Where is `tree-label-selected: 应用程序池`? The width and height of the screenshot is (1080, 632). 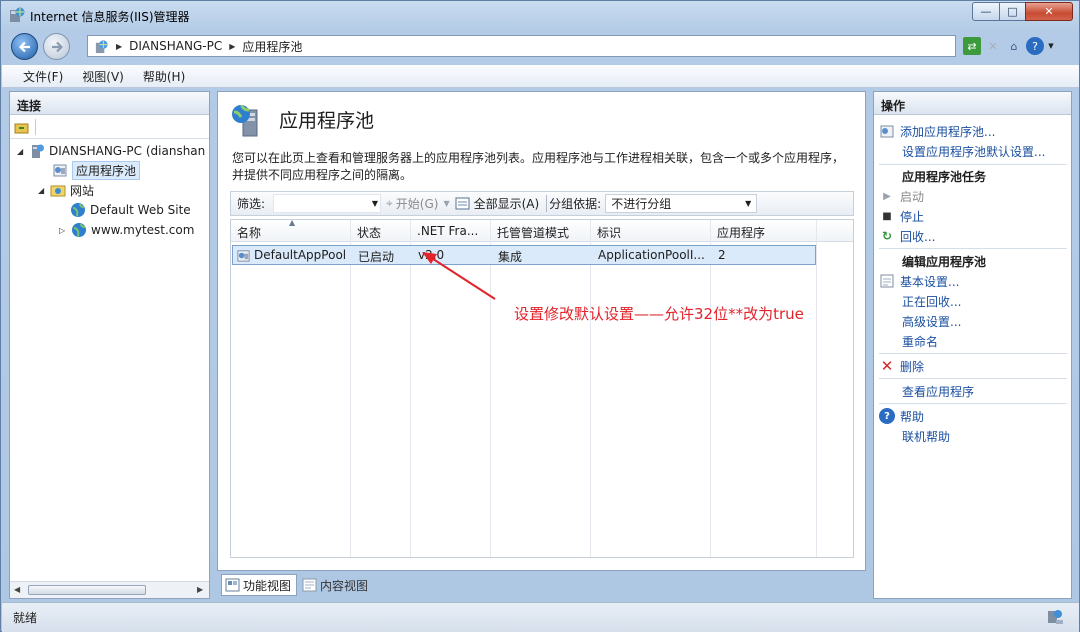
tree-label-selected: 应用程序池 is located at coordinates (106, 170).